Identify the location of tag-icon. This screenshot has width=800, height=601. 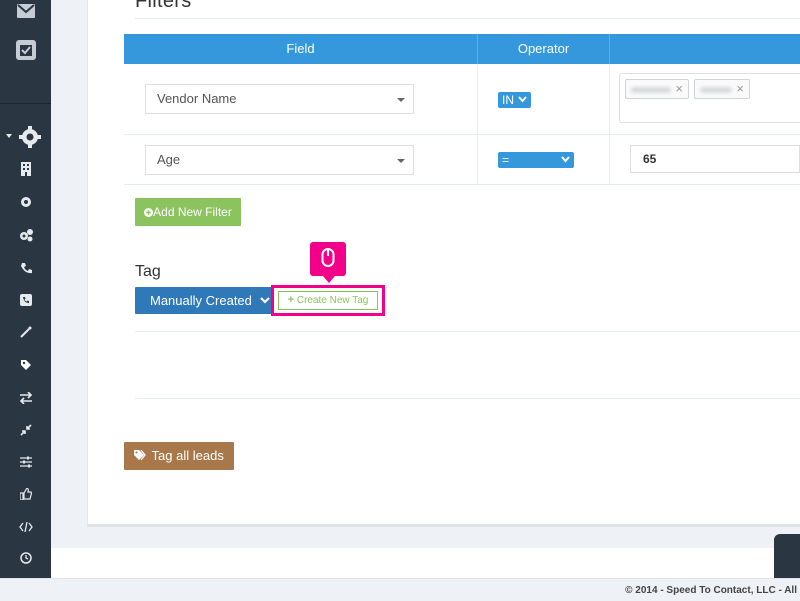
(25, 367).